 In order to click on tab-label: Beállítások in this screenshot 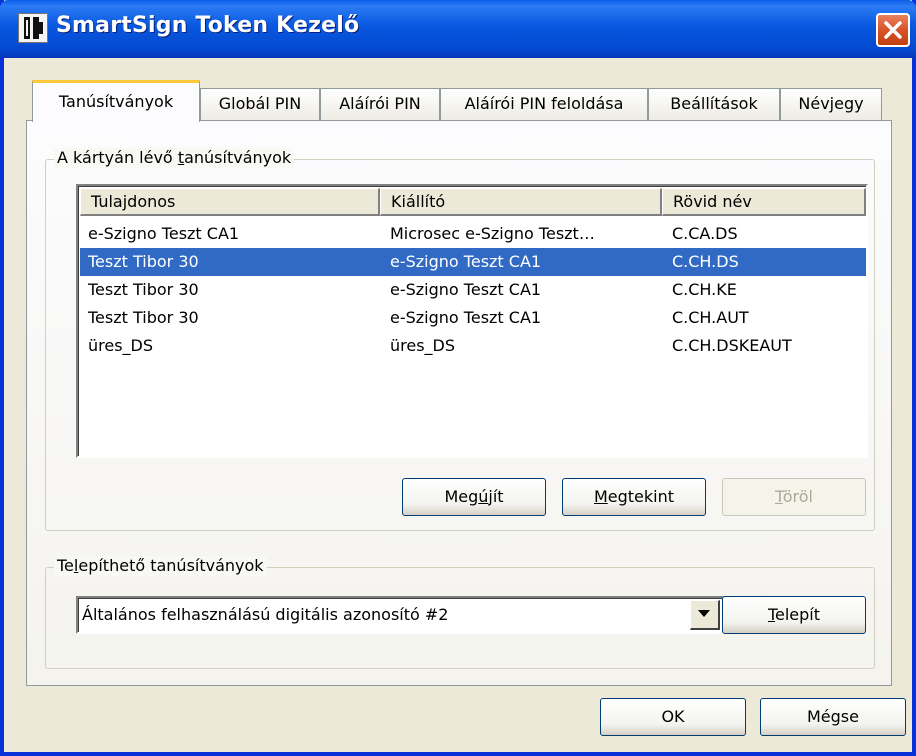, I will do `click(714, 103)`.